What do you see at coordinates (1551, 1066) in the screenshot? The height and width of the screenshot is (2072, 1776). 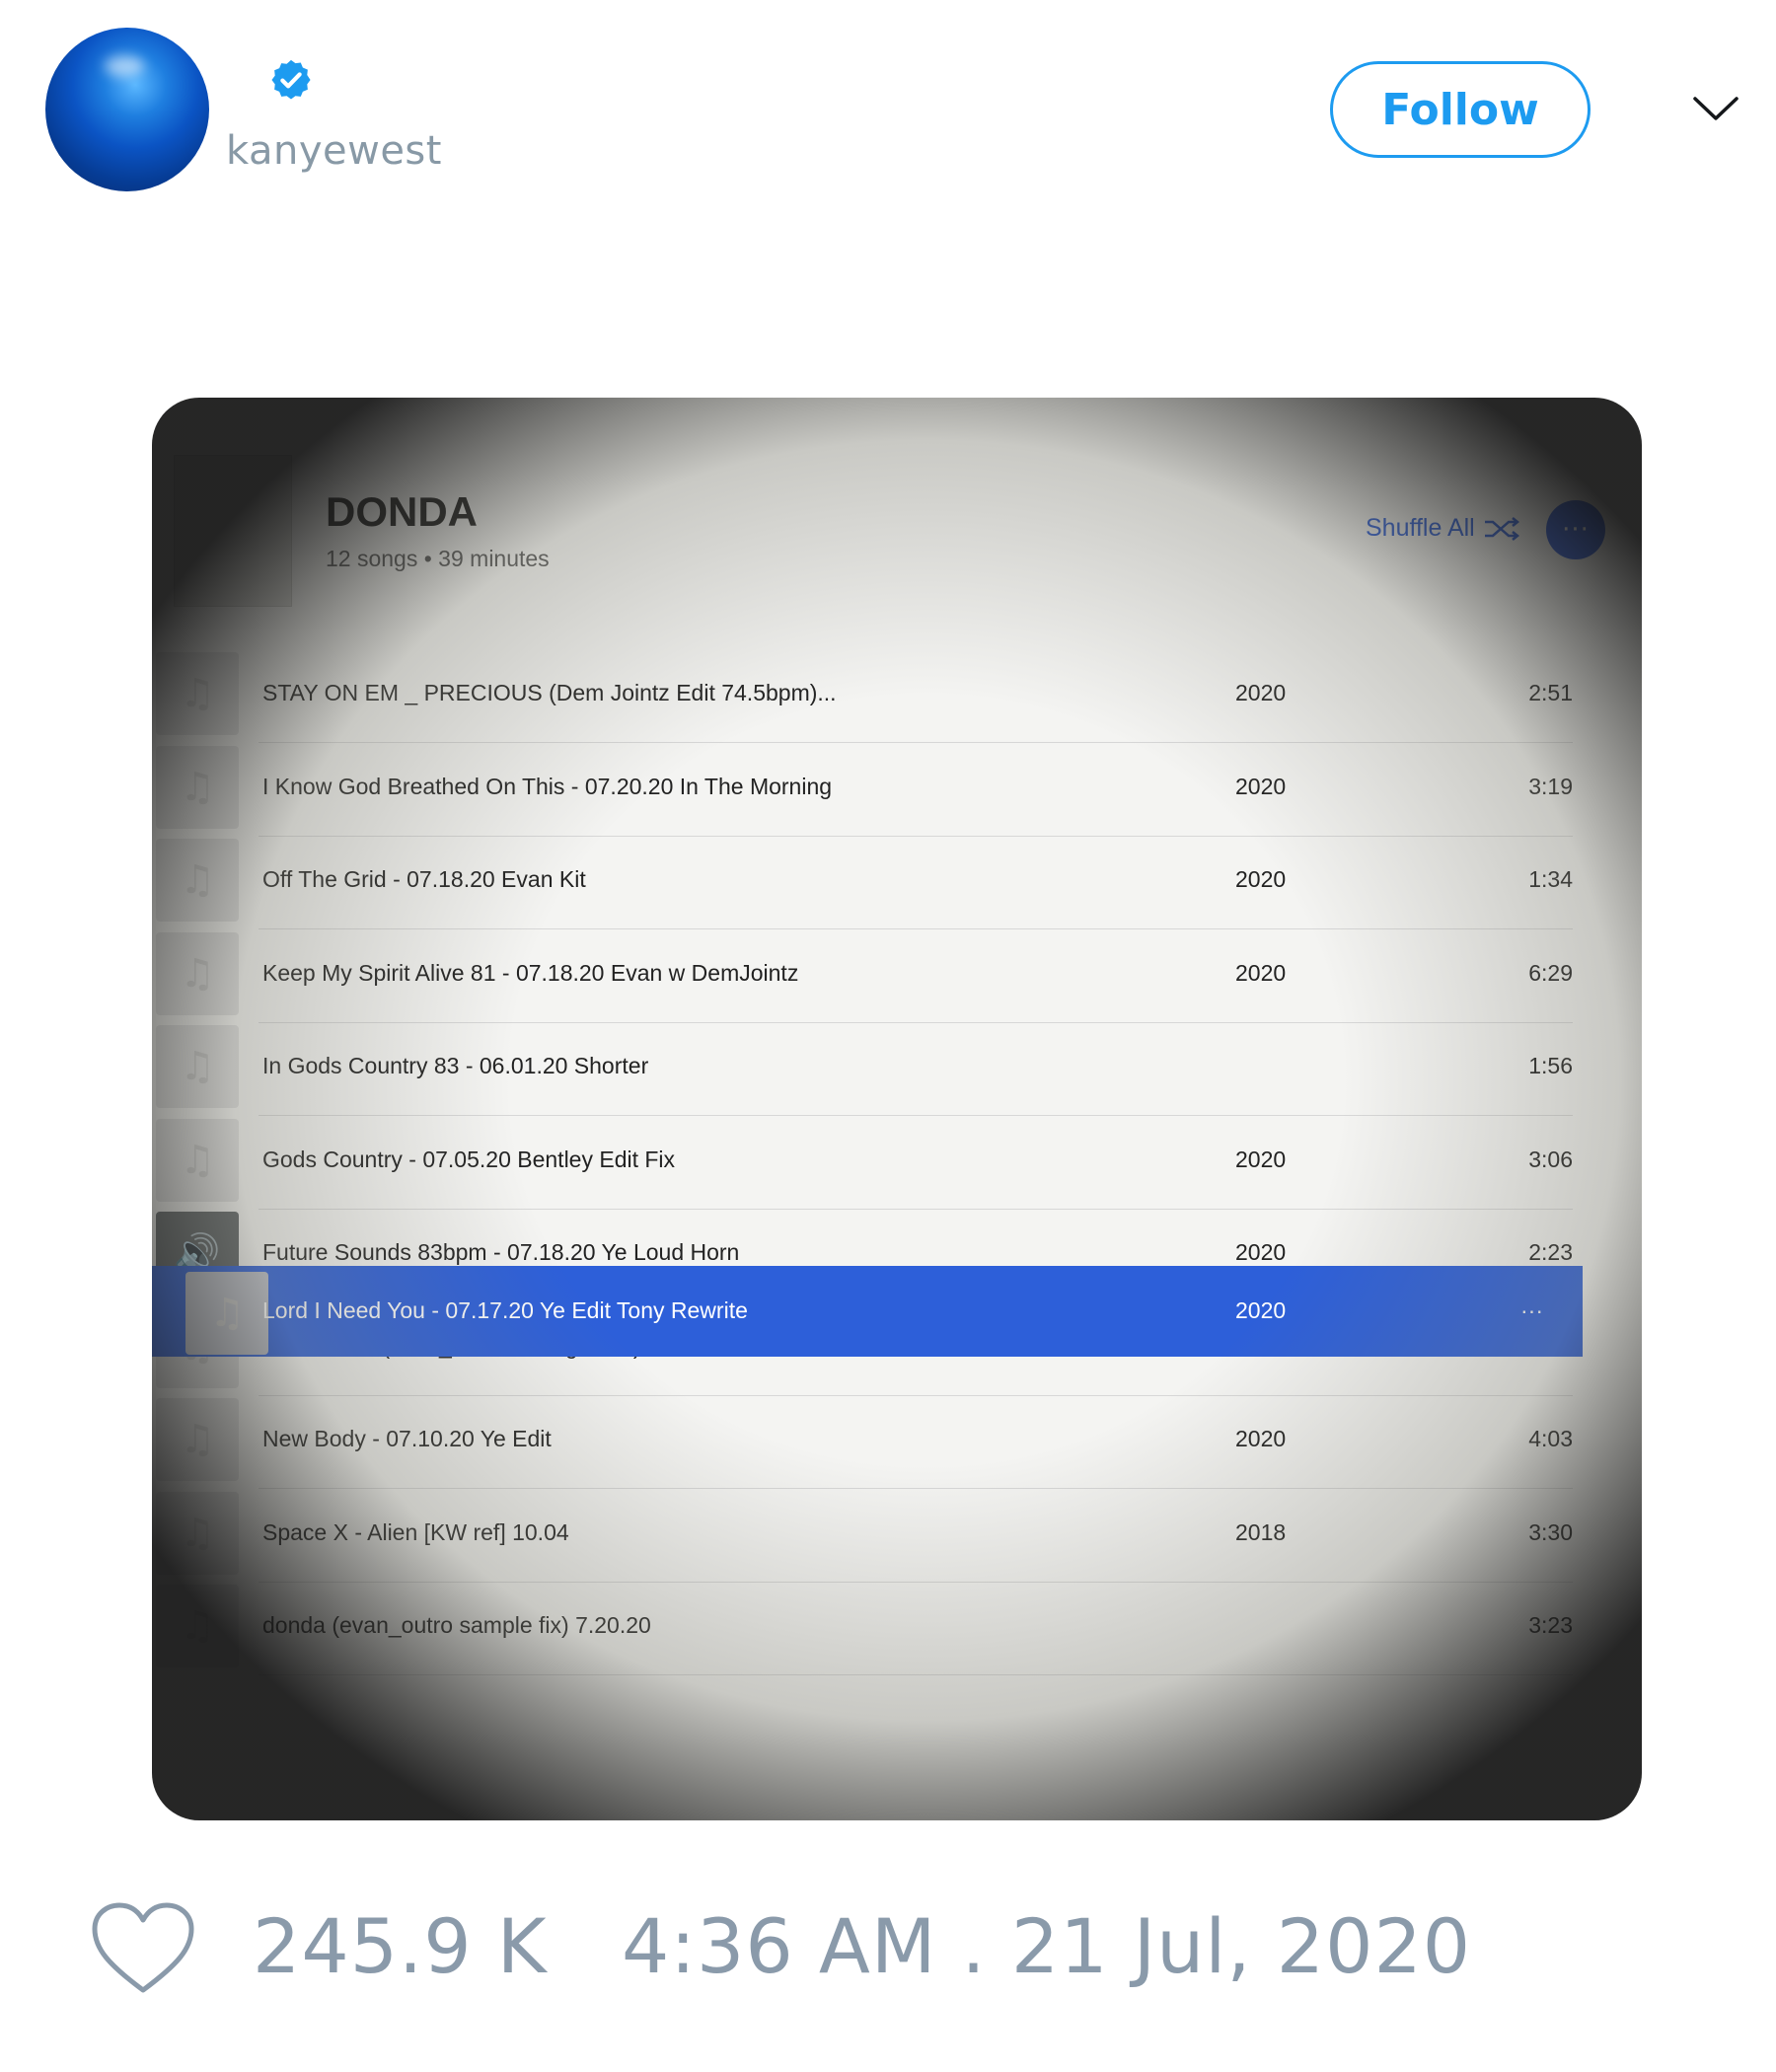 I see `track-duration: 1:56` at bounding box center [1551, 1066].